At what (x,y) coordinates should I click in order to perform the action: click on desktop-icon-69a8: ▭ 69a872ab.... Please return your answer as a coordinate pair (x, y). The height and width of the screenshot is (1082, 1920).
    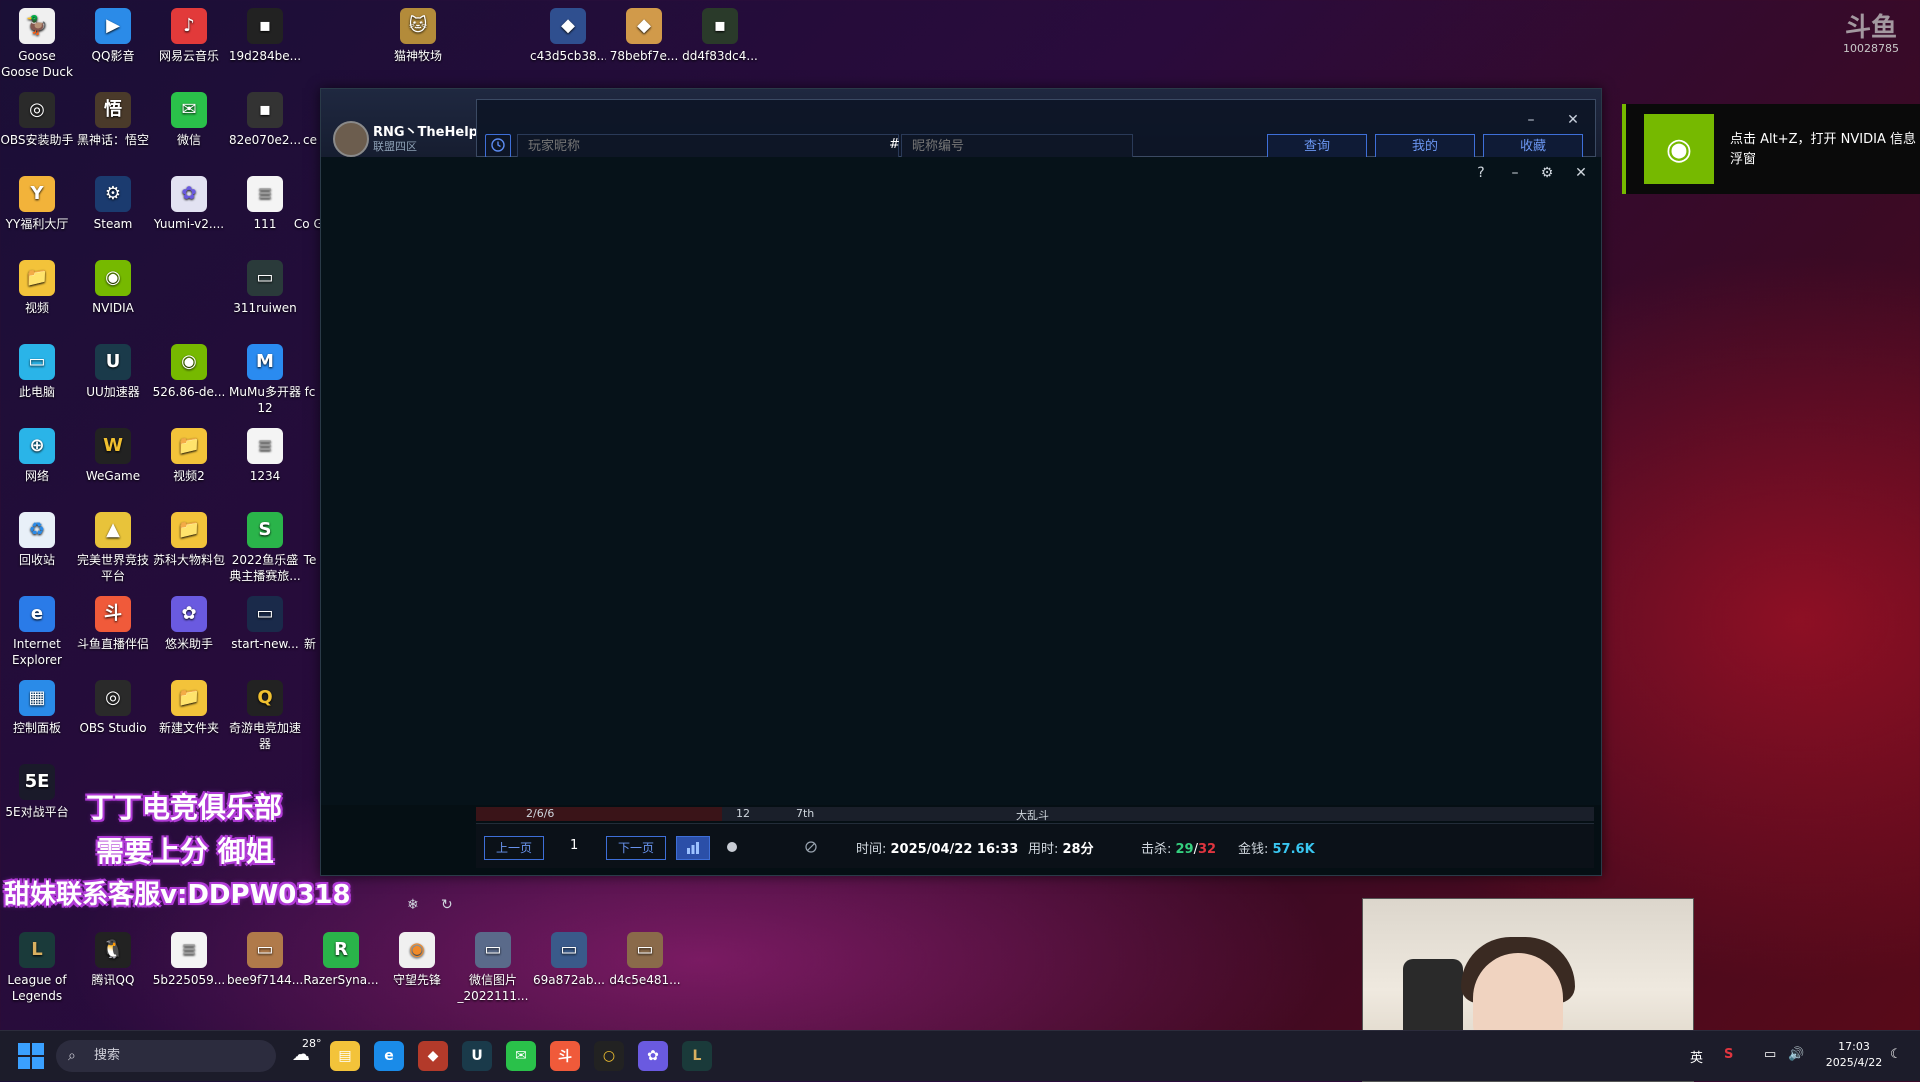
    Looking at the image, I should click on (569, 960).